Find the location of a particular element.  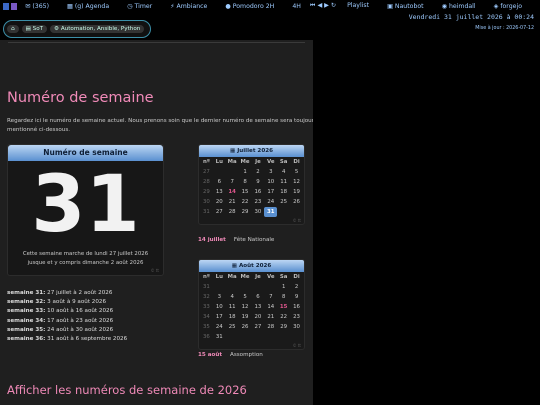

bookmark-bar: ⌂ ▤ SoT ⚙ Automation, Ansible, Python is located at coordinates (77, 29).